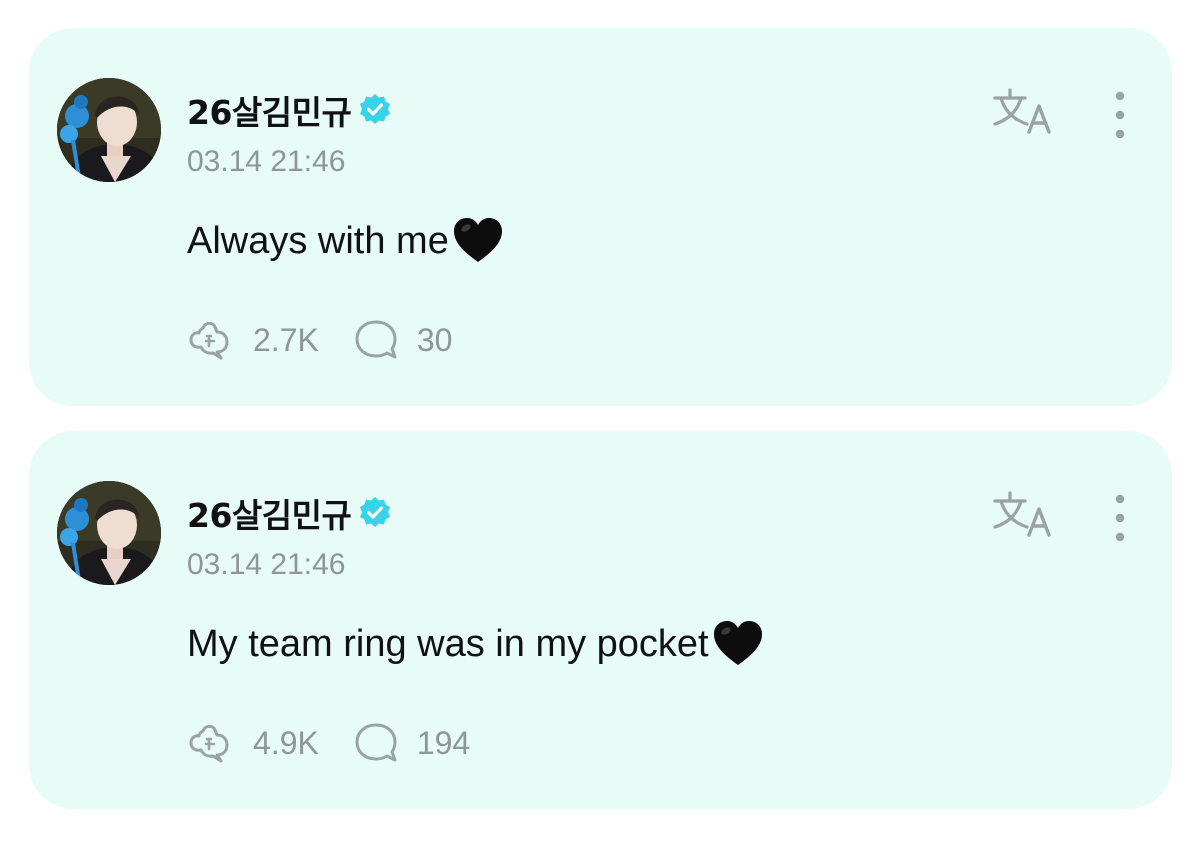 This screenshot has height=844, width=1200. I want to click on reaction-count: 4.9K, so click(286, 742).